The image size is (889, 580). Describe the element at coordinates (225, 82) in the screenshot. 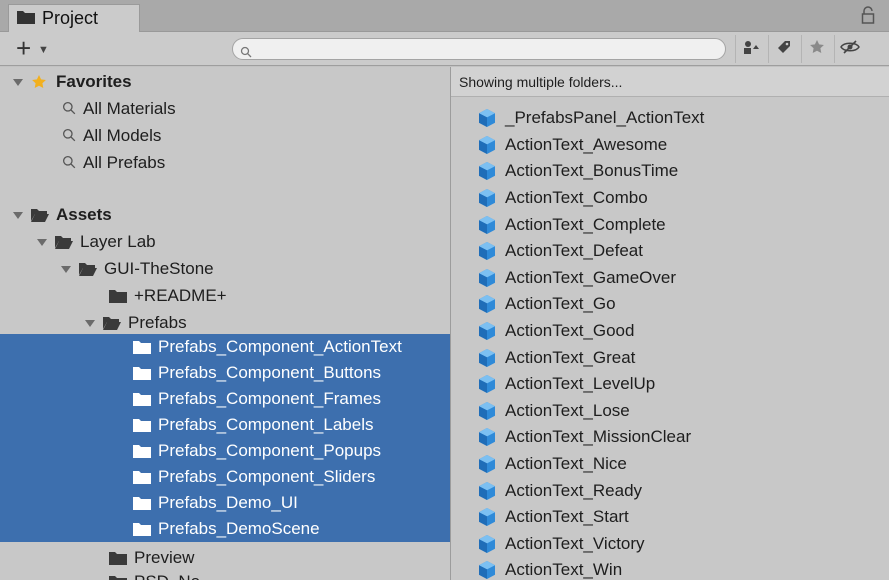

I see `tree-item-favorites: Favorites` at that location.